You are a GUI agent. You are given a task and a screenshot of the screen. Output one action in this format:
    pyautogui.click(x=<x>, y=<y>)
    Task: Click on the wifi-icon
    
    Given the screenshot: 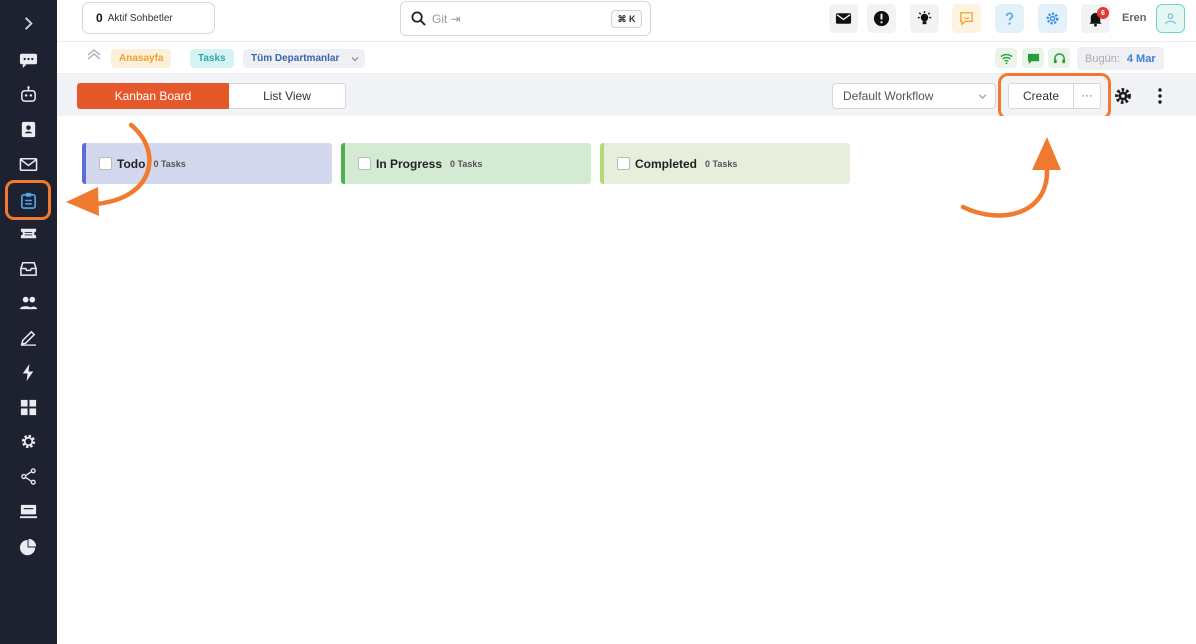 What is the action you would take?
    pyautogui.click(x=1006, y=58)
    